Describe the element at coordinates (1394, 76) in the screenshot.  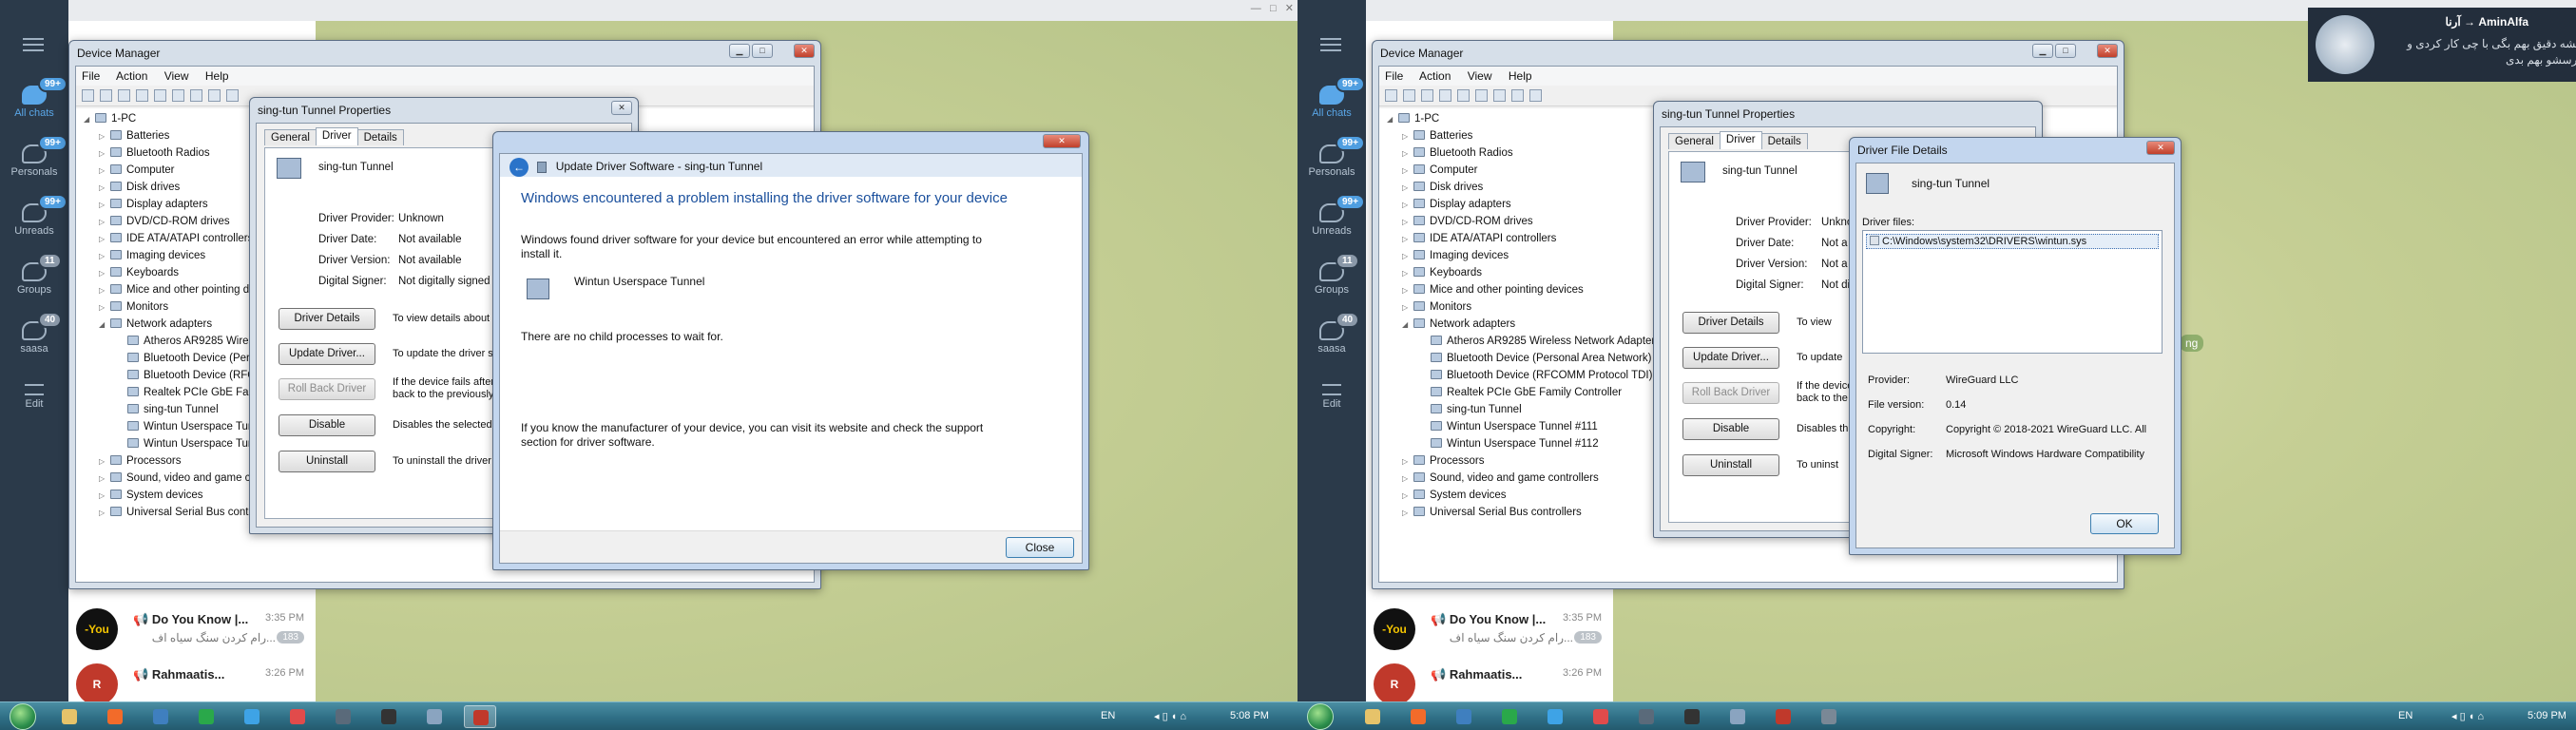
I see `menu-file: File` at that location.